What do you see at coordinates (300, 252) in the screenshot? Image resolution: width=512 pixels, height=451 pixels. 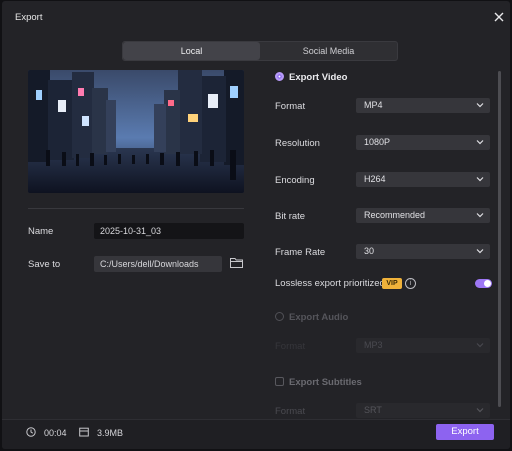 I see `framerate-label: Frame Rate` at bounding box center [300, 252].